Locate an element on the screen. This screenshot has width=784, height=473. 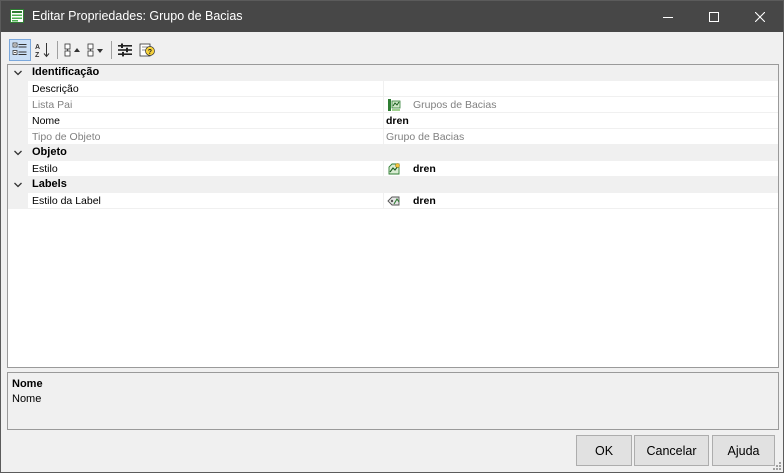
collapse-icon is located at coordinates (72, 50).